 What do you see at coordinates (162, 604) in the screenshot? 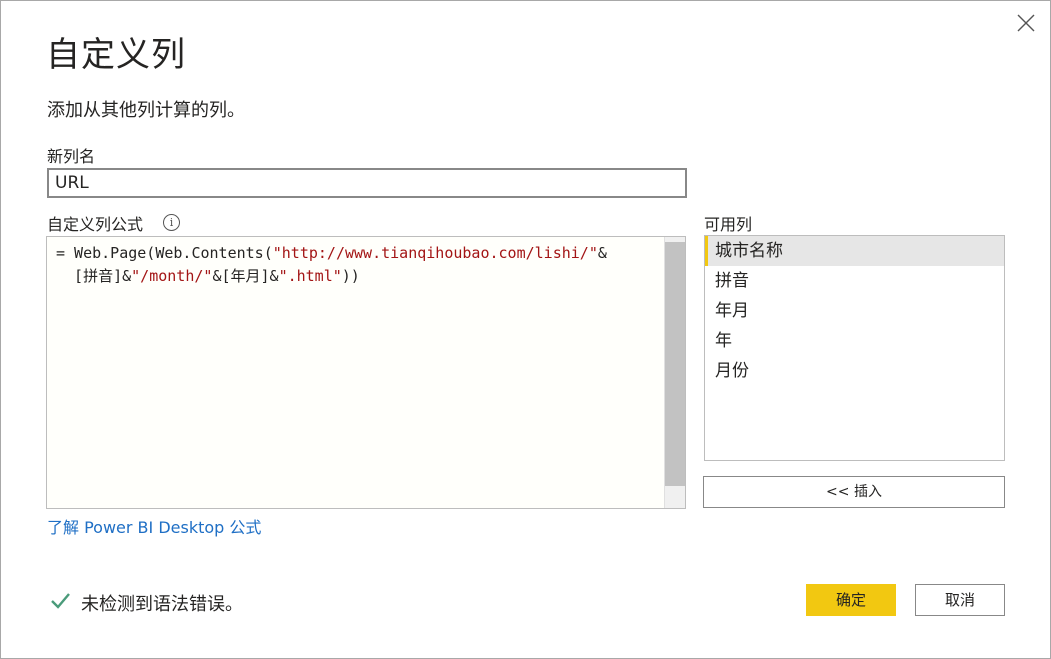
I see `syntax-status-text: 未检测到语法错误。` at bounding box center [162, 604].